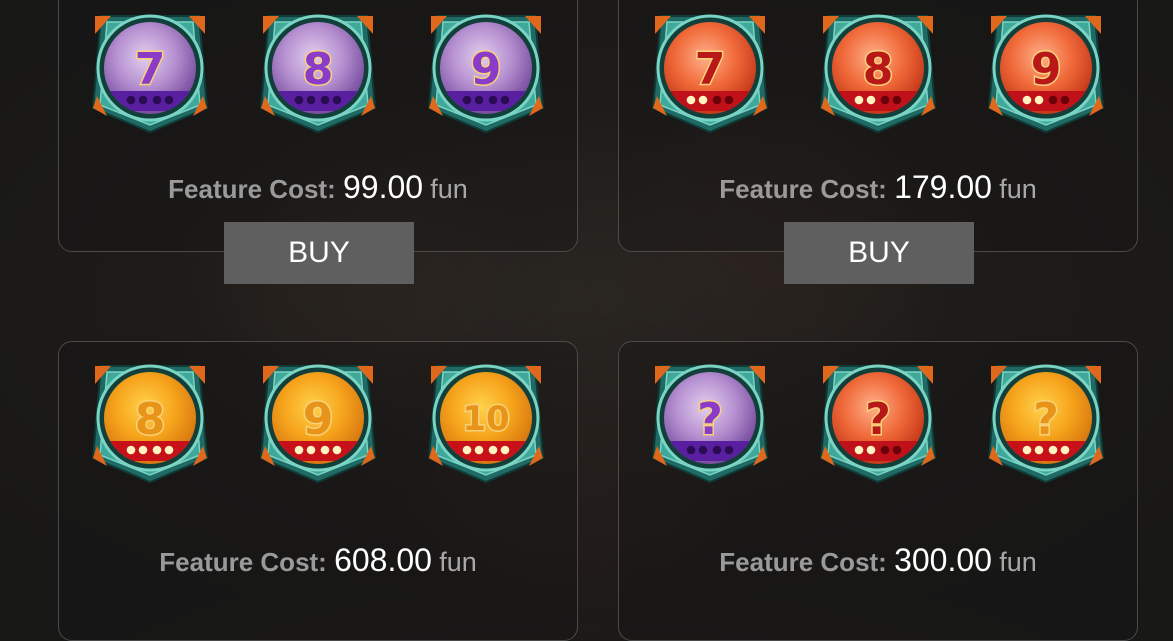  I want to click on feature-cost: Feature Cost: 608.00 fun, so click(318, 560).